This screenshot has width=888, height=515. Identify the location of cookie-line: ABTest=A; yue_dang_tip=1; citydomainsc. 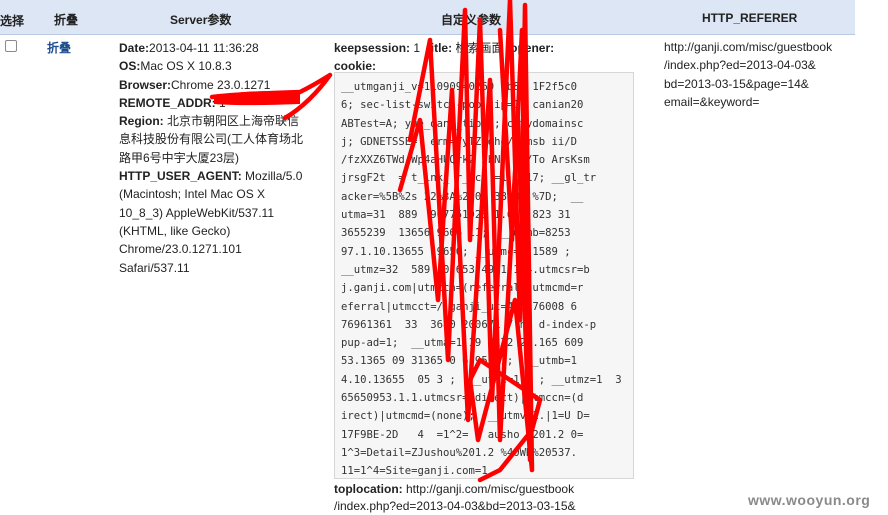
(462, 123).